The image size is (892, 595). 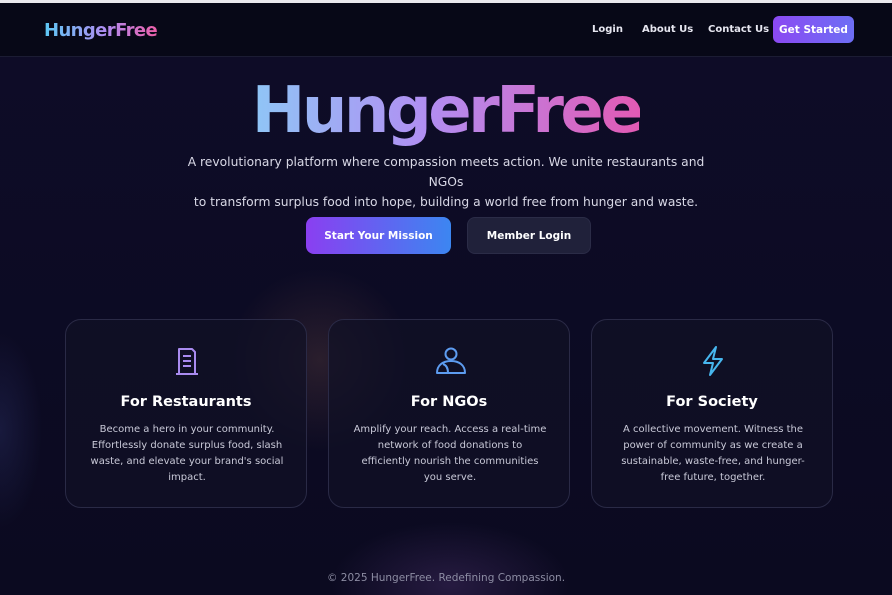 What do you see at coordinates (101, 30) in the screenshot?
I see `logo: HungerFree` at bounding box center [101, 30].